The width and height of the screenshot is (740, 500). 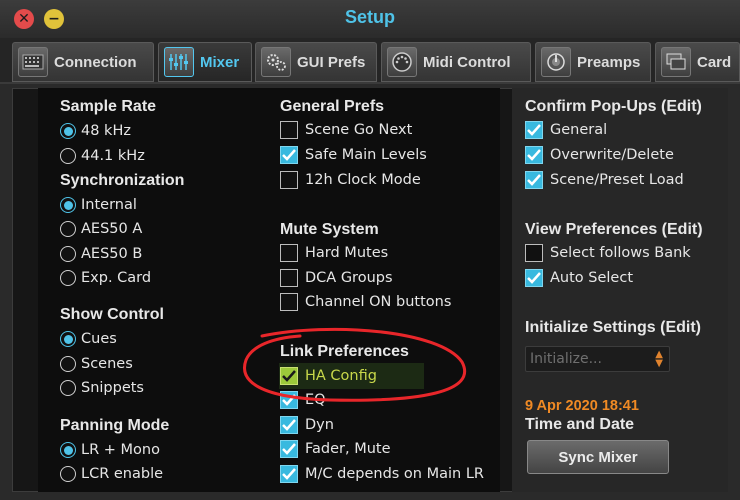 What do you see at coordinates (109, 205) in the screenshot?
I see `radio-label: Internal` at bounding box center [109, 205].